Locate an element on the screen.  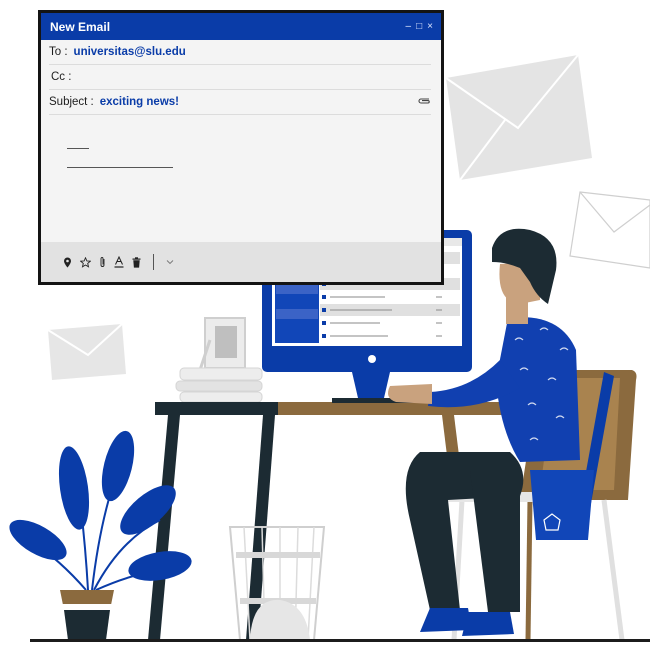
cc-label: Cc : is located at coordinates (61, 77).